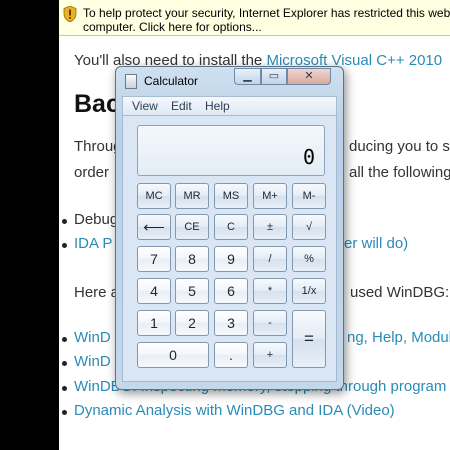  What do you see at coordinates (96, 219) in the screenshot?
I see `bullet-debug: Debug` at bounding box center [96, 219].